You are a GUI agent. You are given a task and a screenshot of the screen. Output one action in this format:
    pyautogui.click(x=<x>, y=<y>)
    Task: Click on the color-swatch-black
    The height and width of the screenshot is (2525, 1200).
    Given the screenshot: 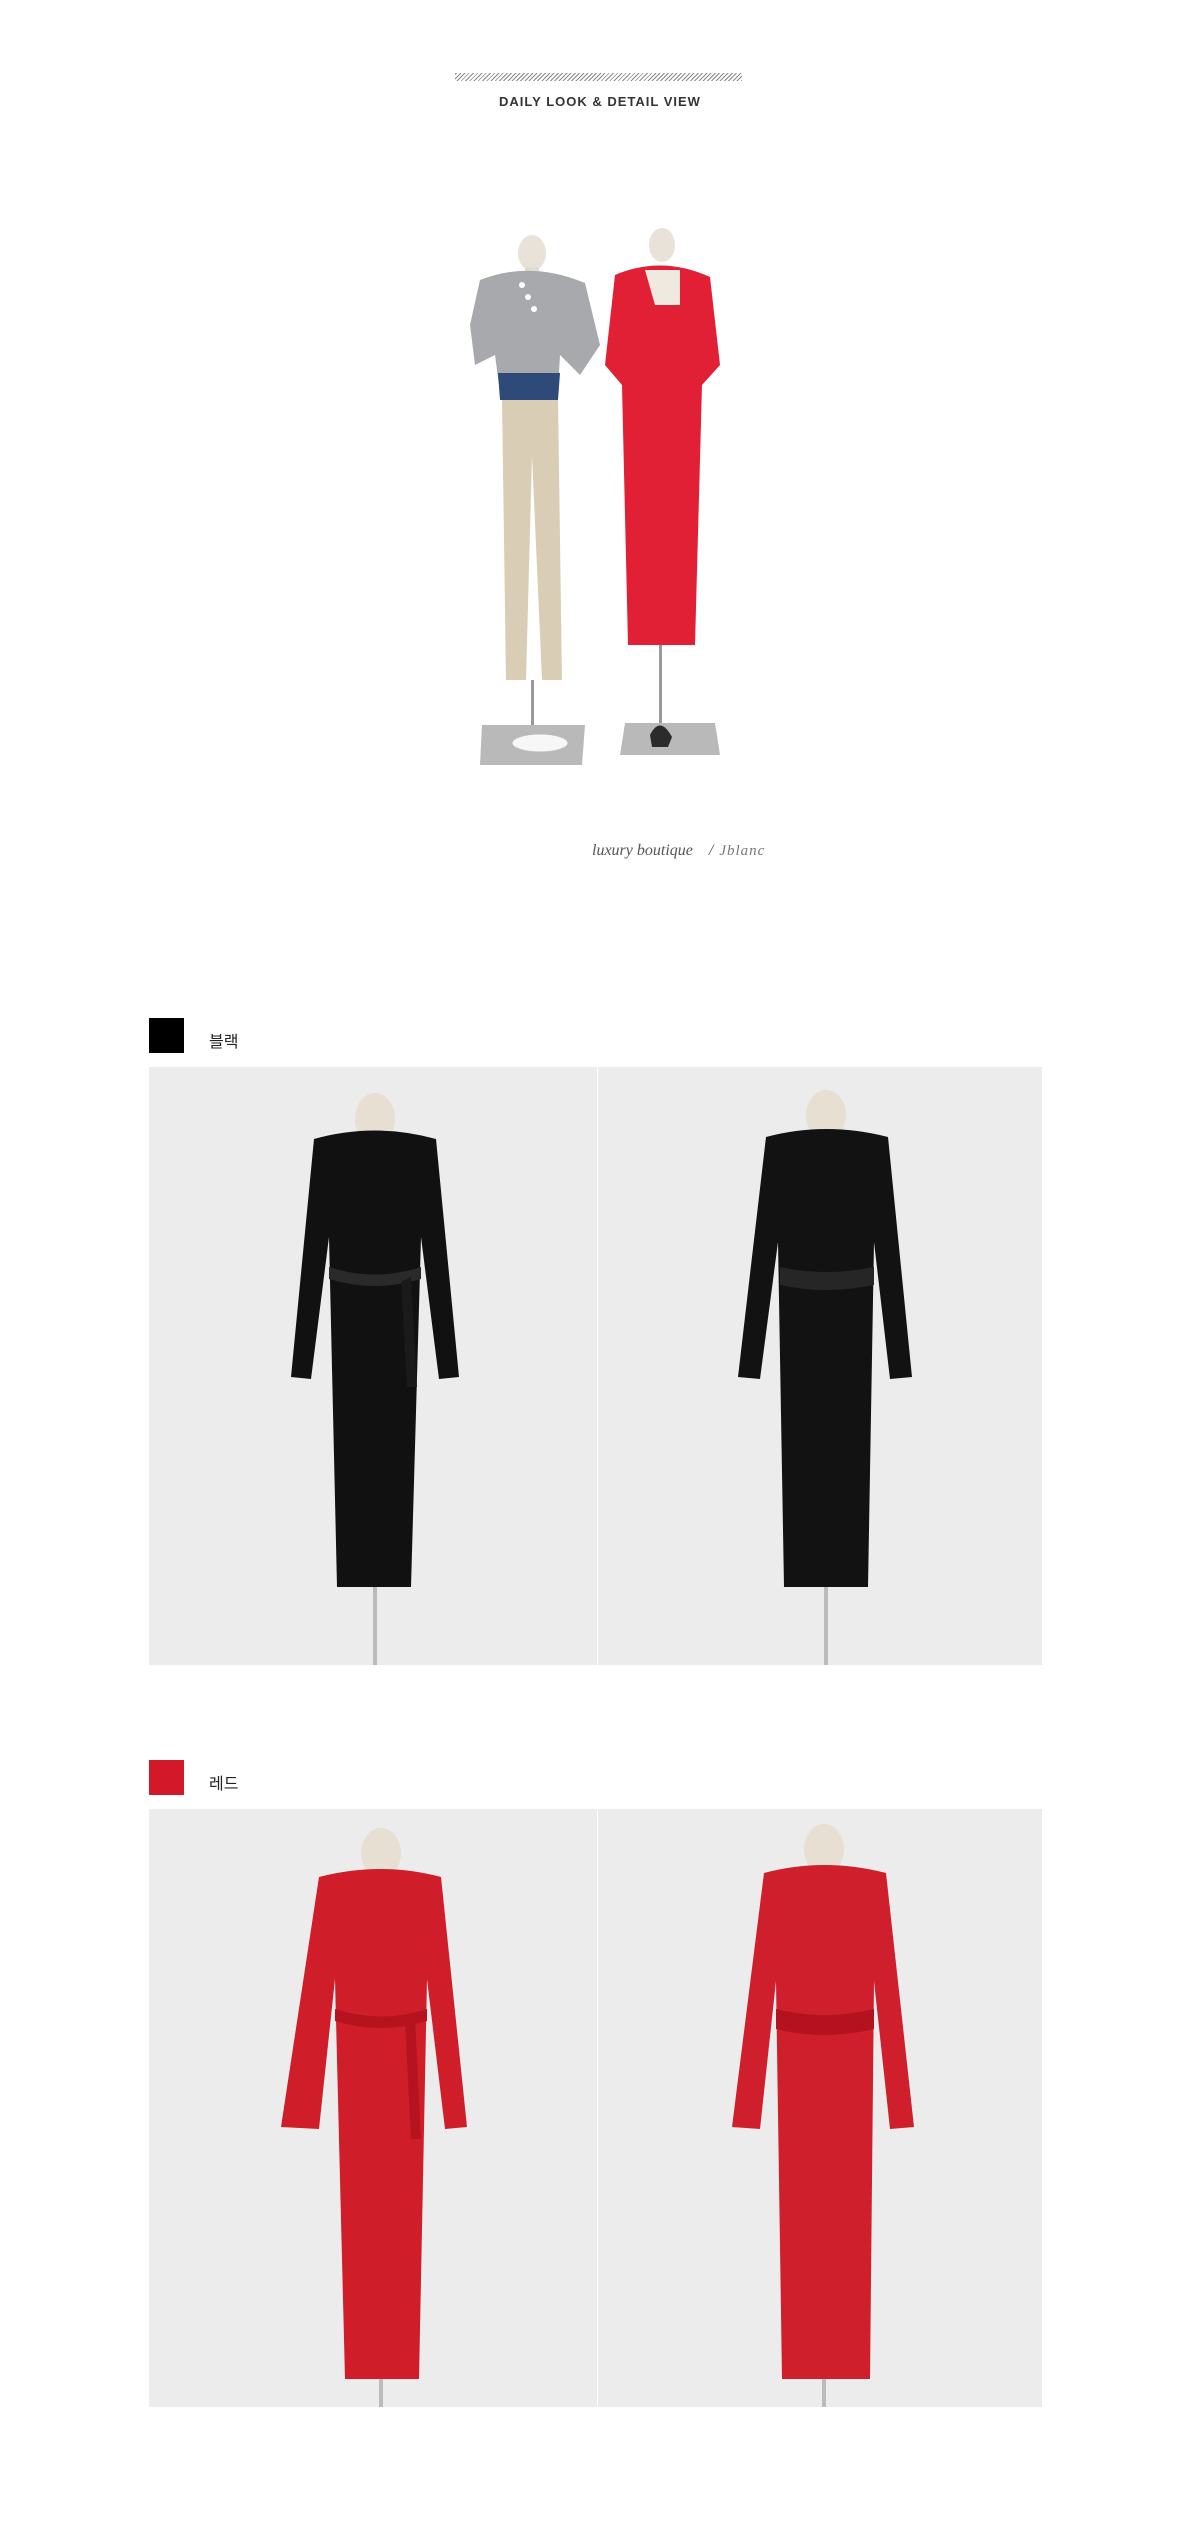 What is the action you would take?
    pyautogui.click(x=166, y=1035)
    